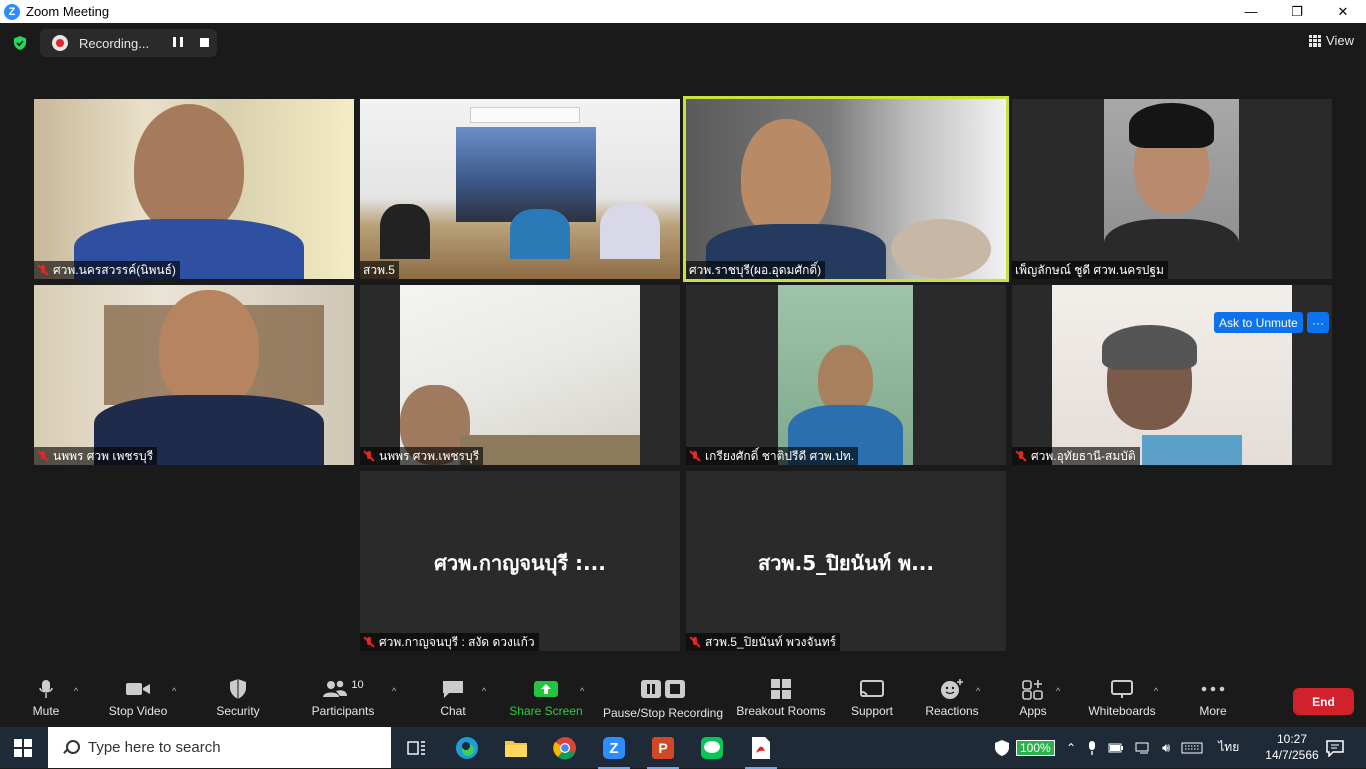 The image size is (1366, 769). I want to click on end-meeting-button: End, so click(1323, 701).